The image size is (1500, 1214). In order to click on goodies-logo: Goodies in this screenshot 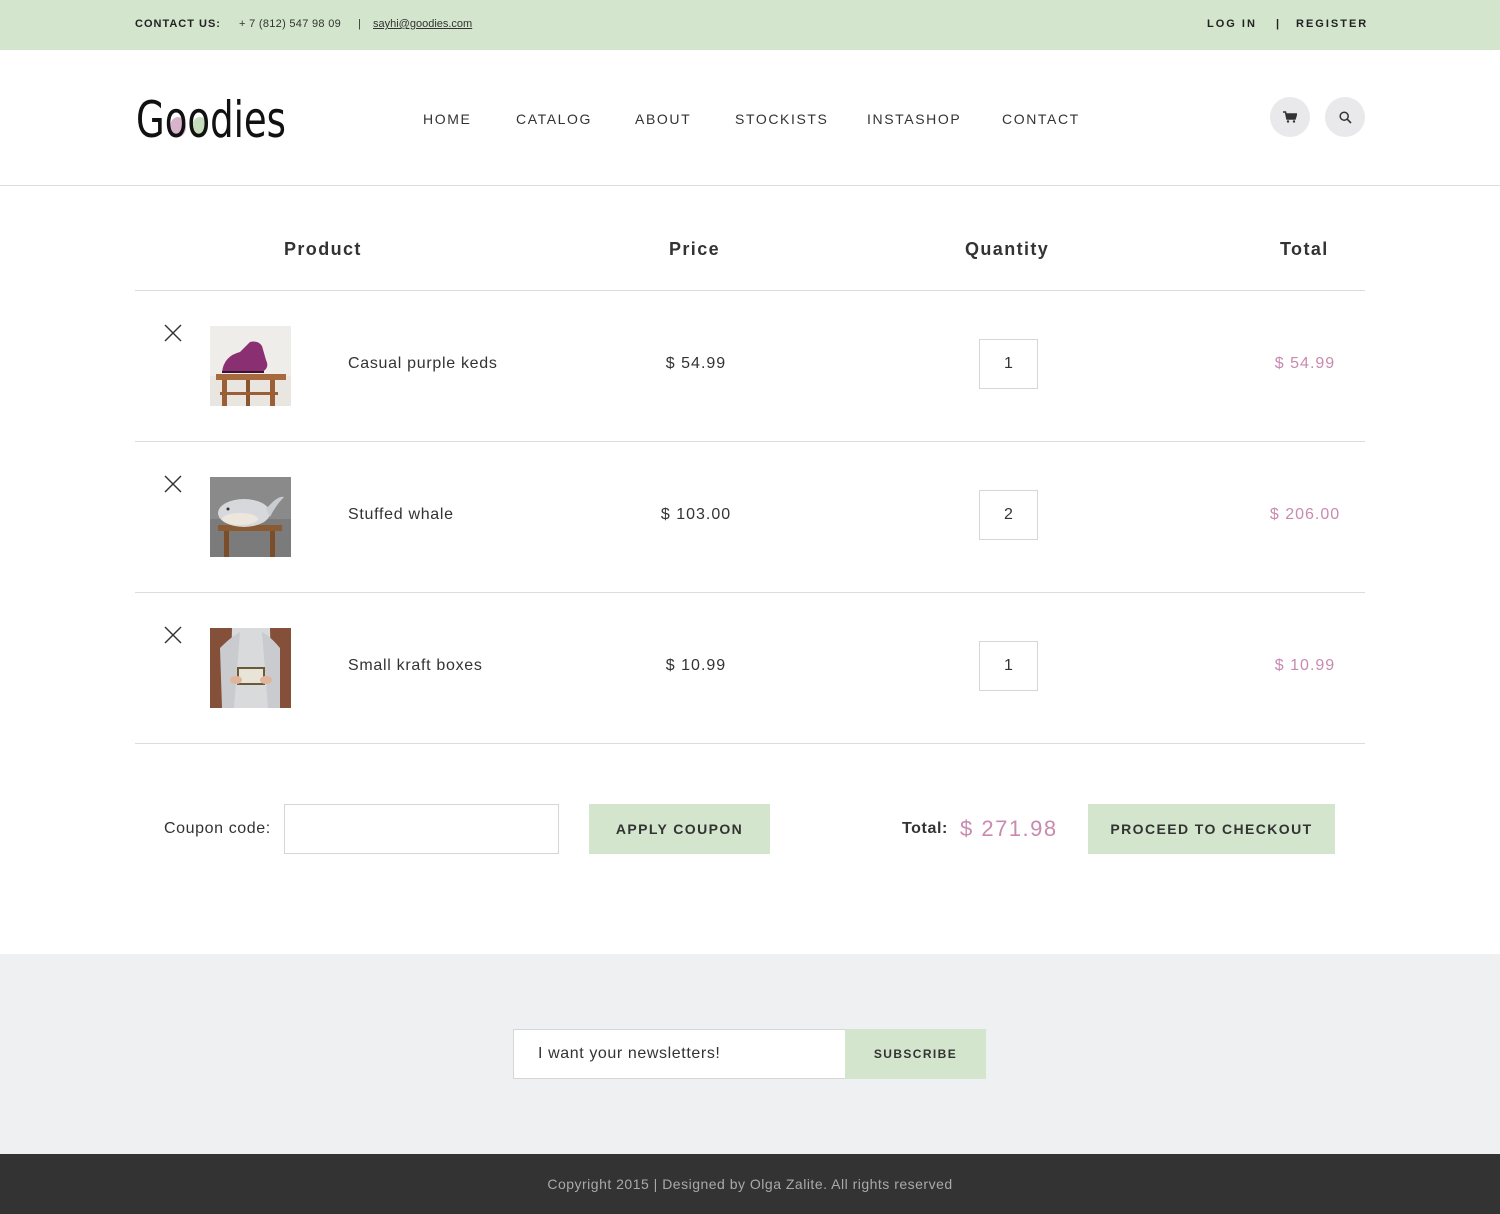, I will do `click(213, 119)`.